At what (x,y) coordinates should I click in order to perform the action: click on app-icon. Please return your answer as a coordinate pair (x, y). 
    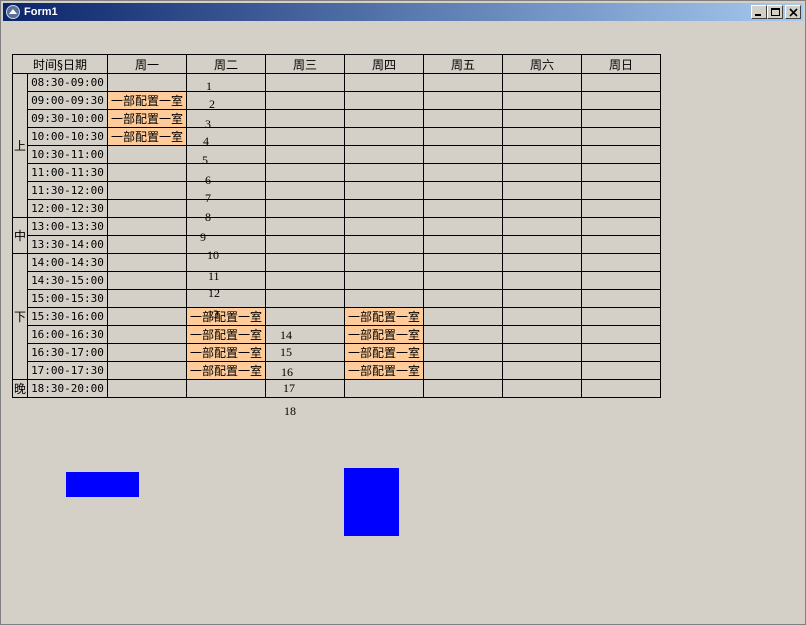
    Looking at the image, I should click on (13, 12).